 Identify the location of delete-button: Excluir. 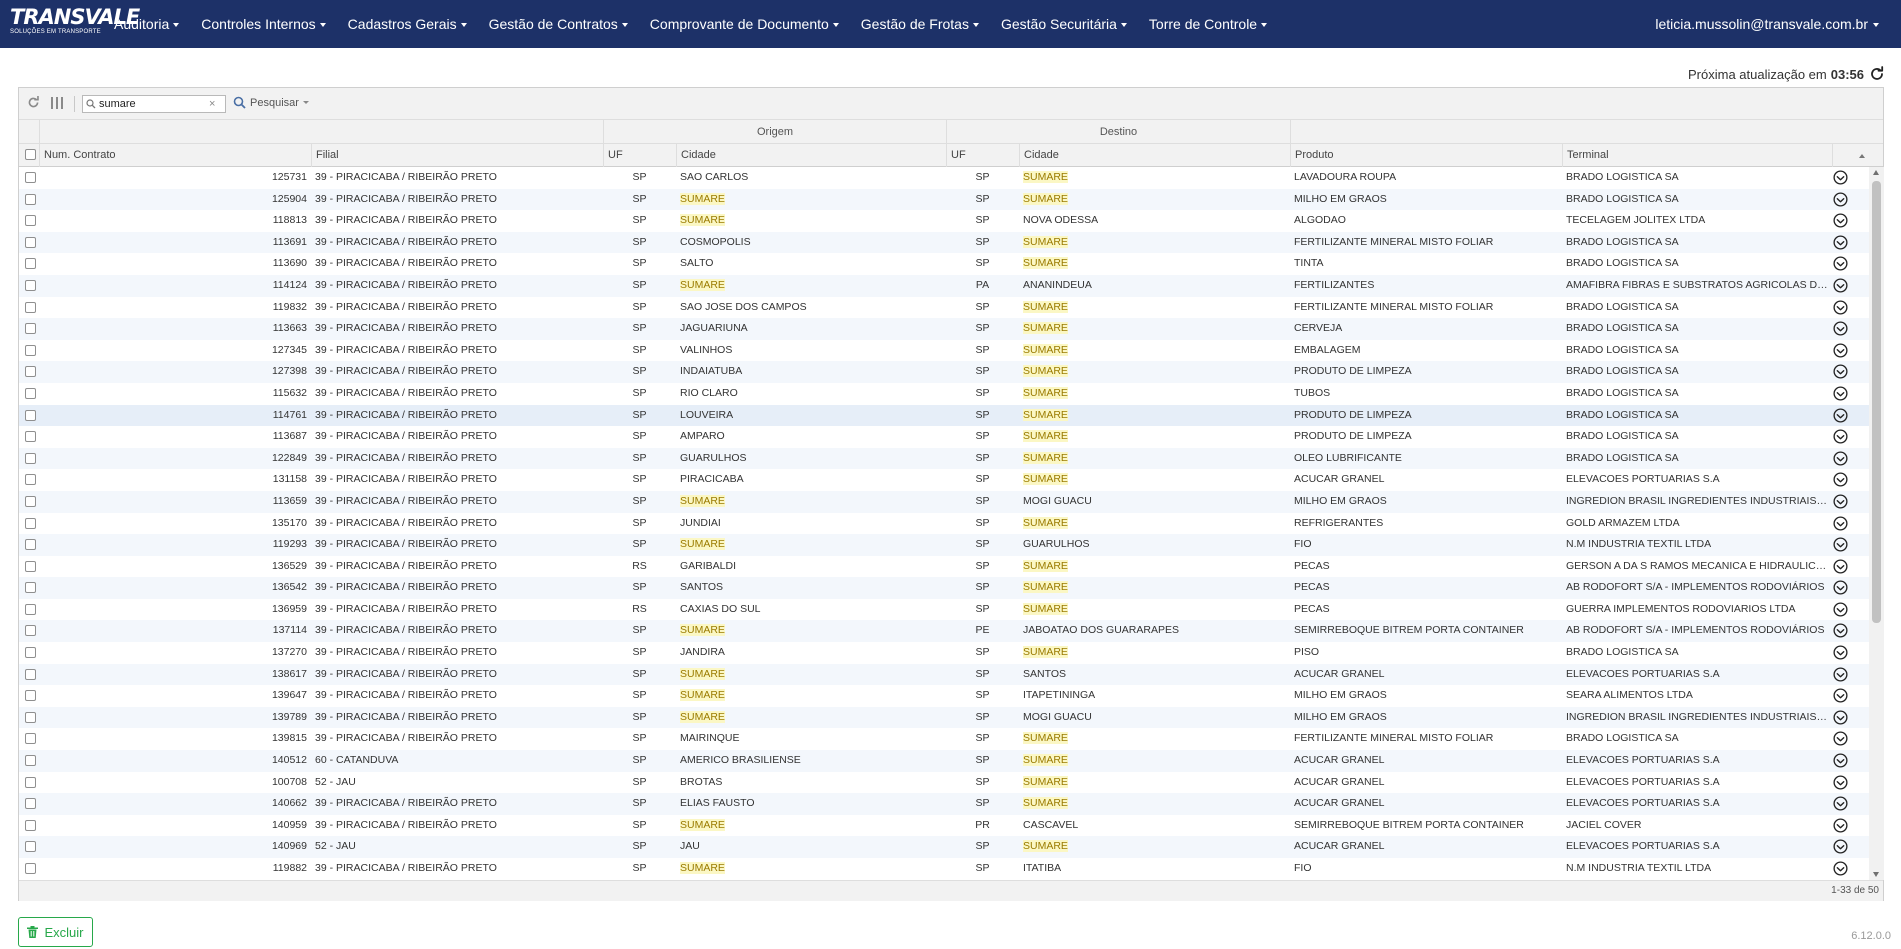
(55, 932).